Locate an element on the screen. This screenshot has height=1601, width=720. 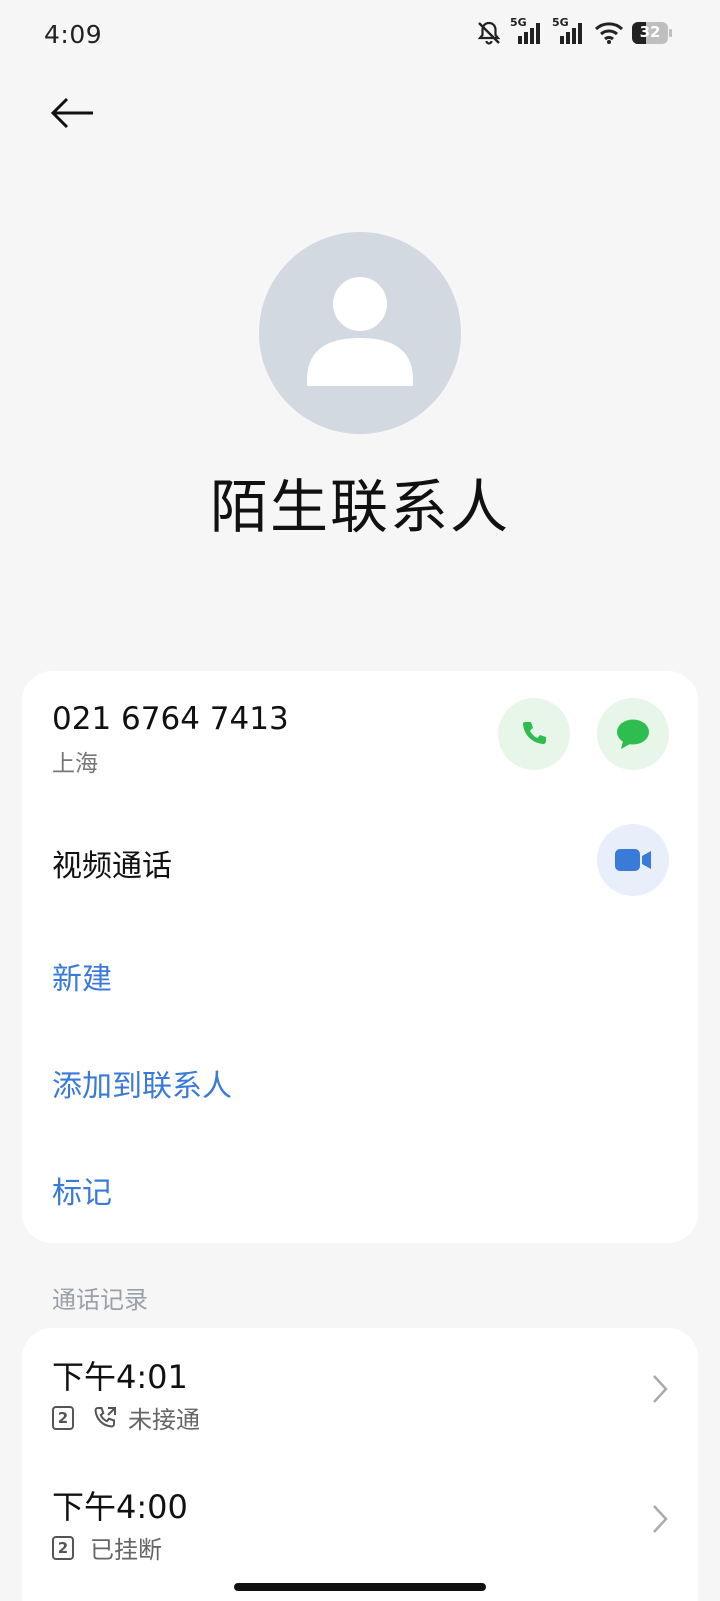
bell-muted-icon is located at coordinates (489, 33).